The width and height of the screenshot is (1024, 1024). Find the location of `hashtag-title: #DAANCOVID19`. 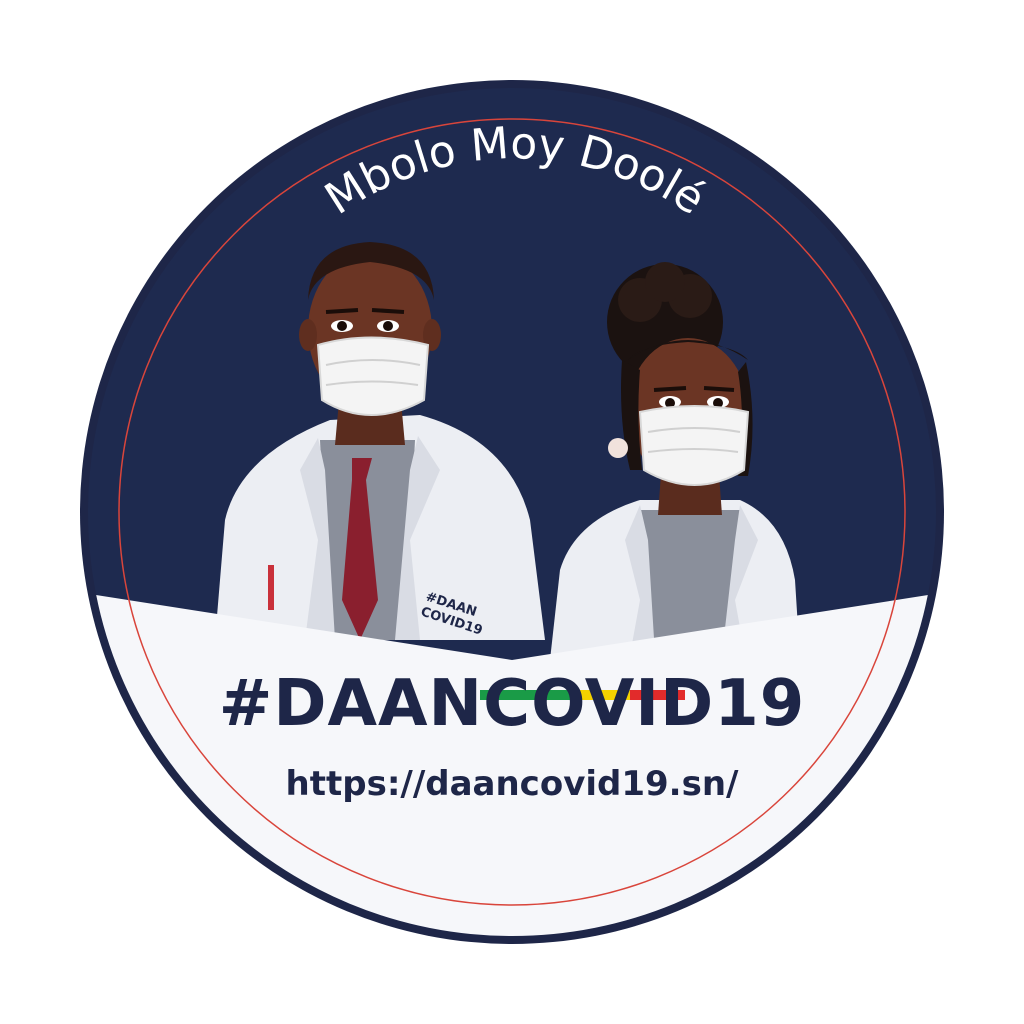

hashtag-title: #DAANCOVID19 is located at coordinates (512, 704).